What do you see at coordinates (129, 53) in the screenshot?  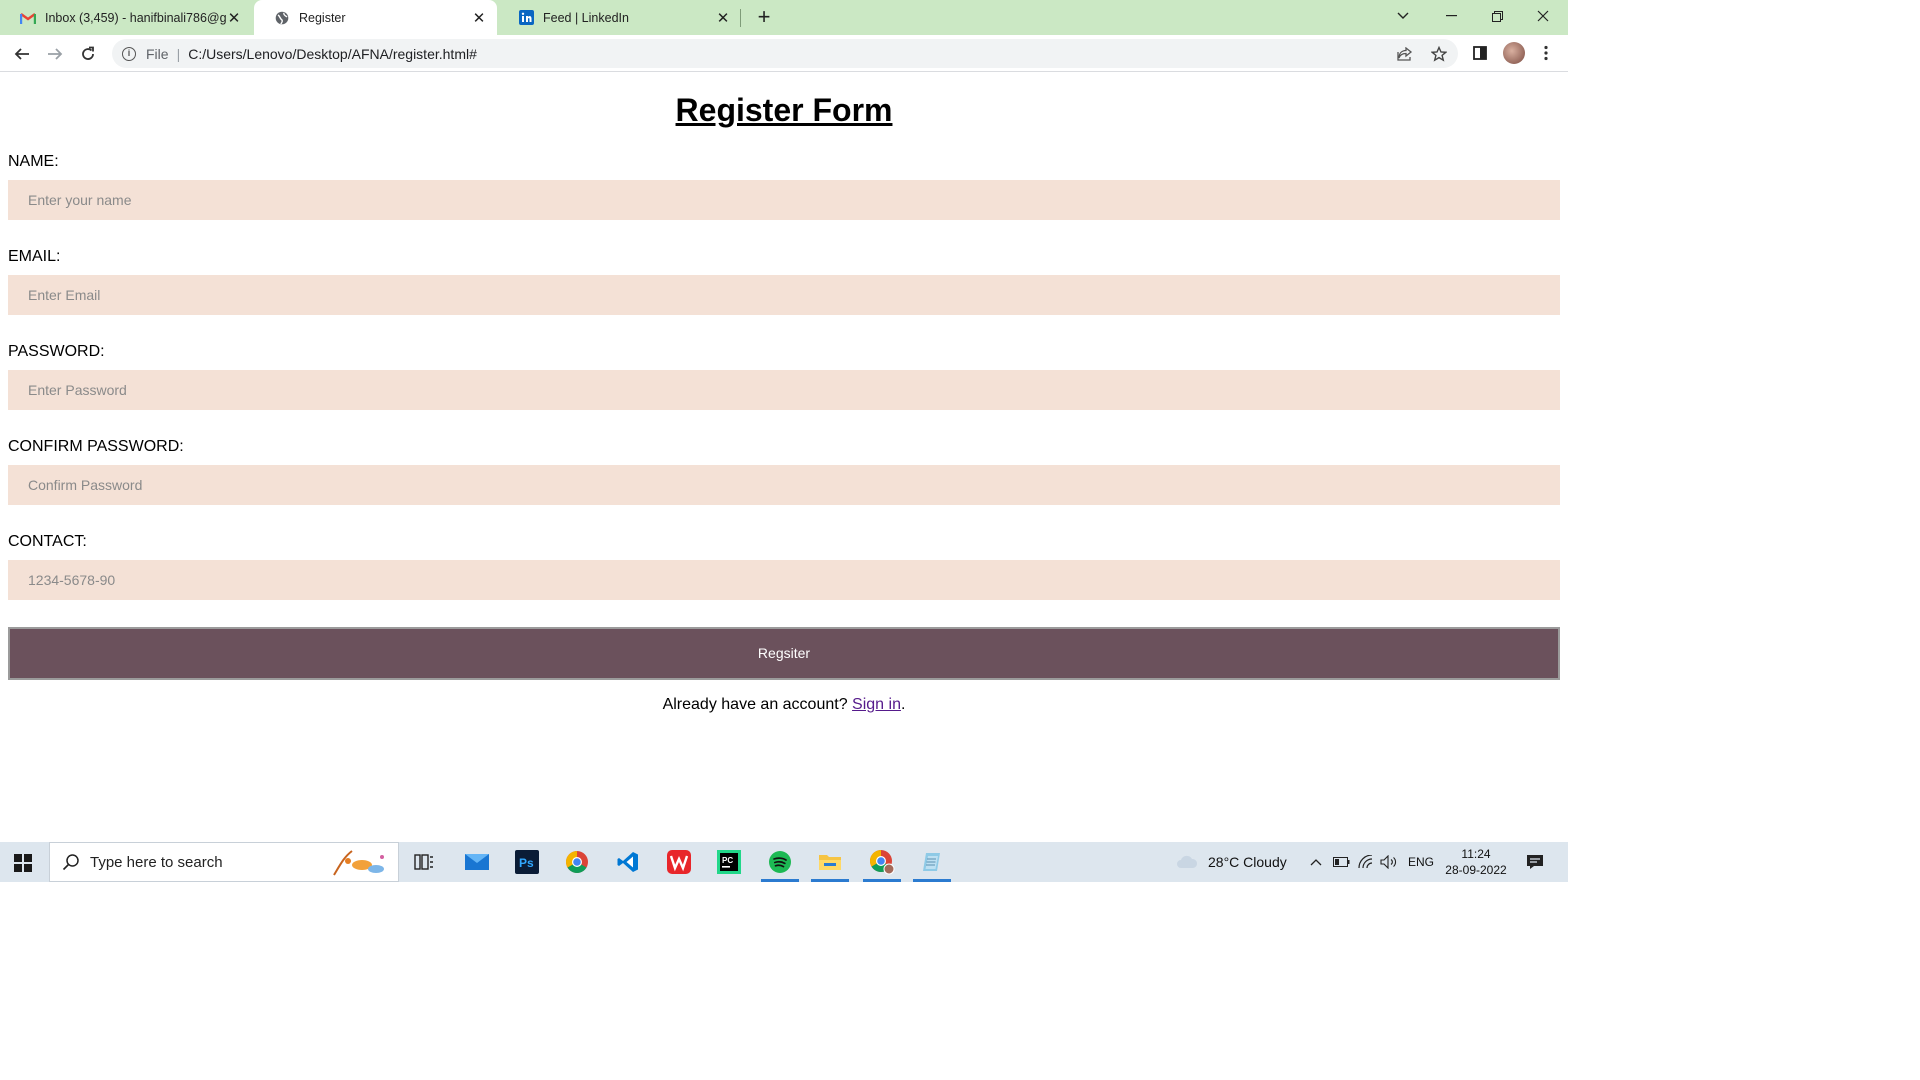 I see `site-info-icon: i` at bounding box center [129, 53].